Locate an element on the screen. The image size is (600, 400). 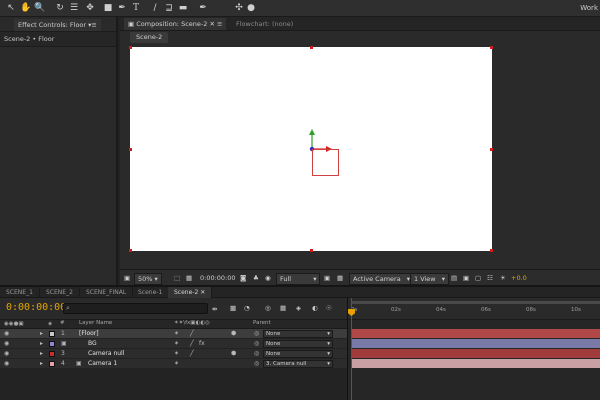
layer-row: ◉ ▸ 3 Camera null ✶ ╱ ⬢ ◎ None ▾ is located at coordinates (173, 354).